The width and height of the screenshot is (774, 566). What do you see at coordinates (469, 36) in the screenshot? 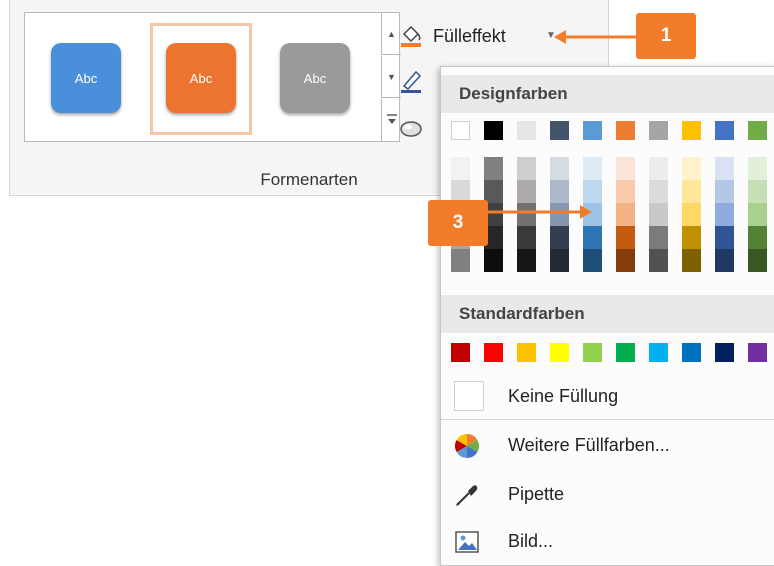
I see `shape-fill-button: Fülleffekt` at bounding box center [469, 36].